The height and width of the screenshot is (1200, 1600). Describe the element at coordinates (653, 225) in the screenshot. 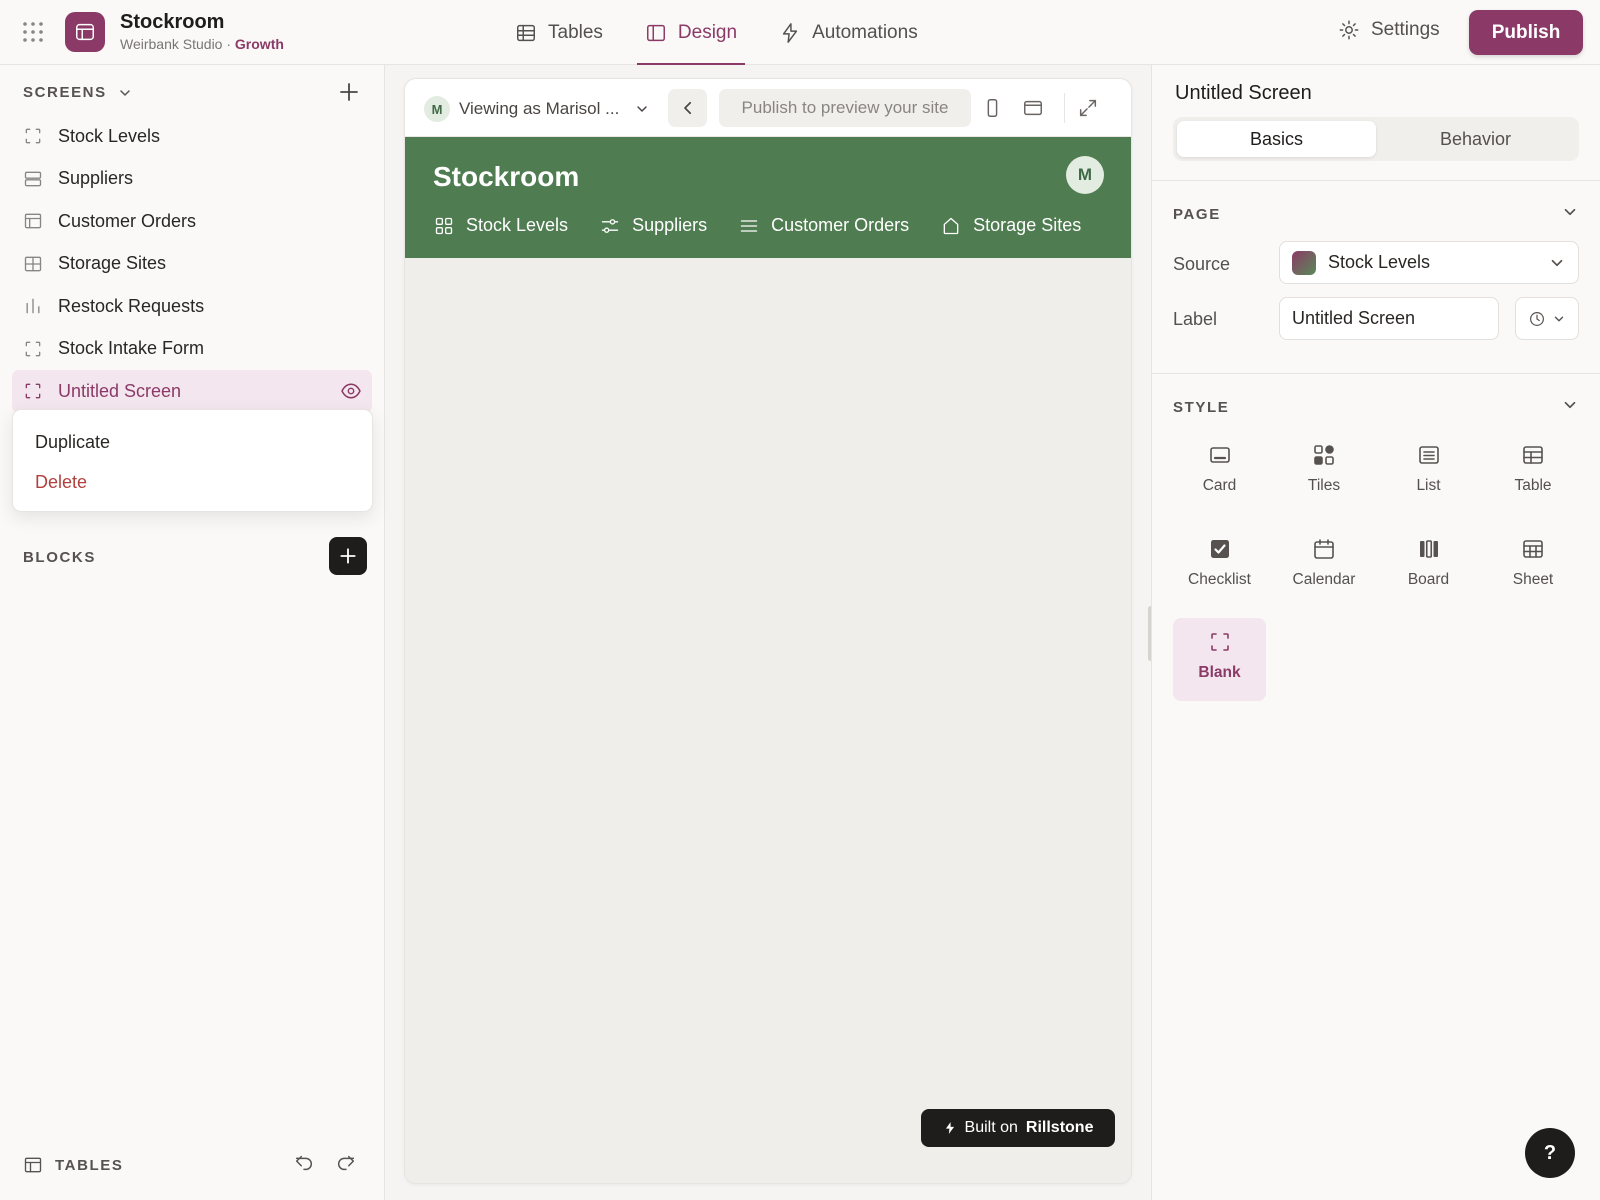

I see `site-nav-suppliers: Suppliers` at that location.